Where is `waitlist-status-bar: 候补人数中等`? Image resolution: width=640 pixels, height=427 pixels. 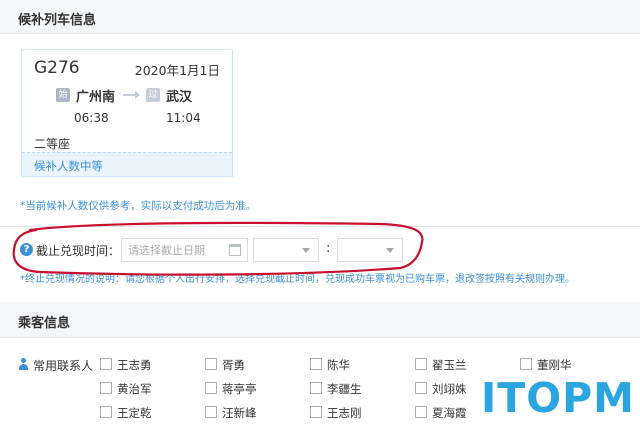
waitlist-status-bar: 候补人数中等 is located at coordinates (127, 164).